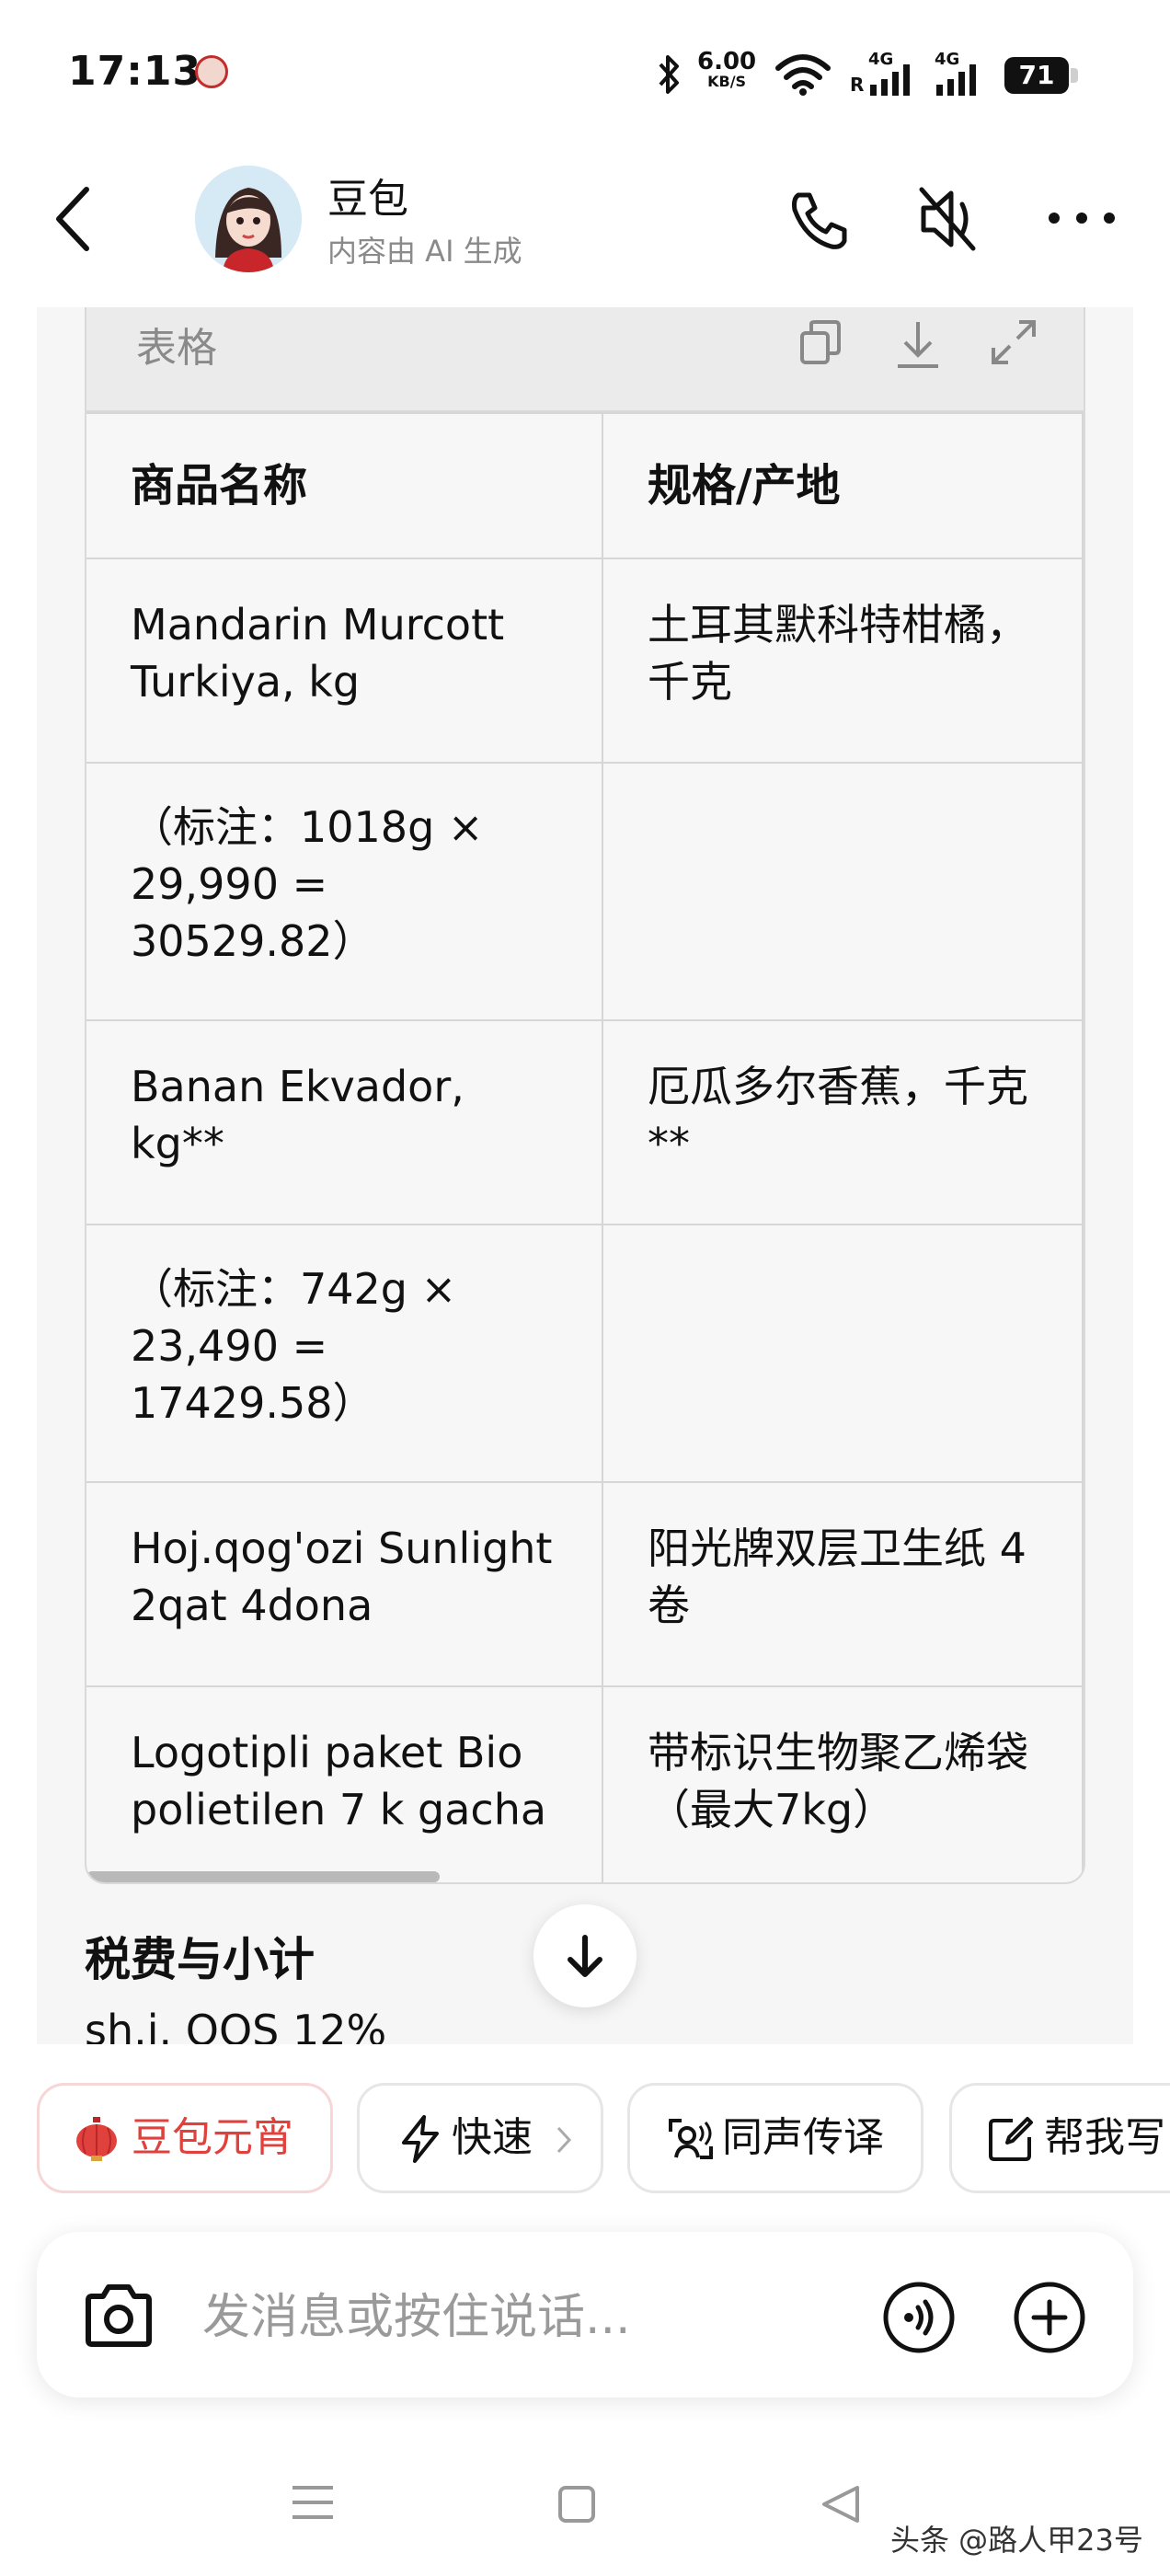 This screenshot has width=1170, height=2576. I want to click on phone-call-icon, so click(819, 221).